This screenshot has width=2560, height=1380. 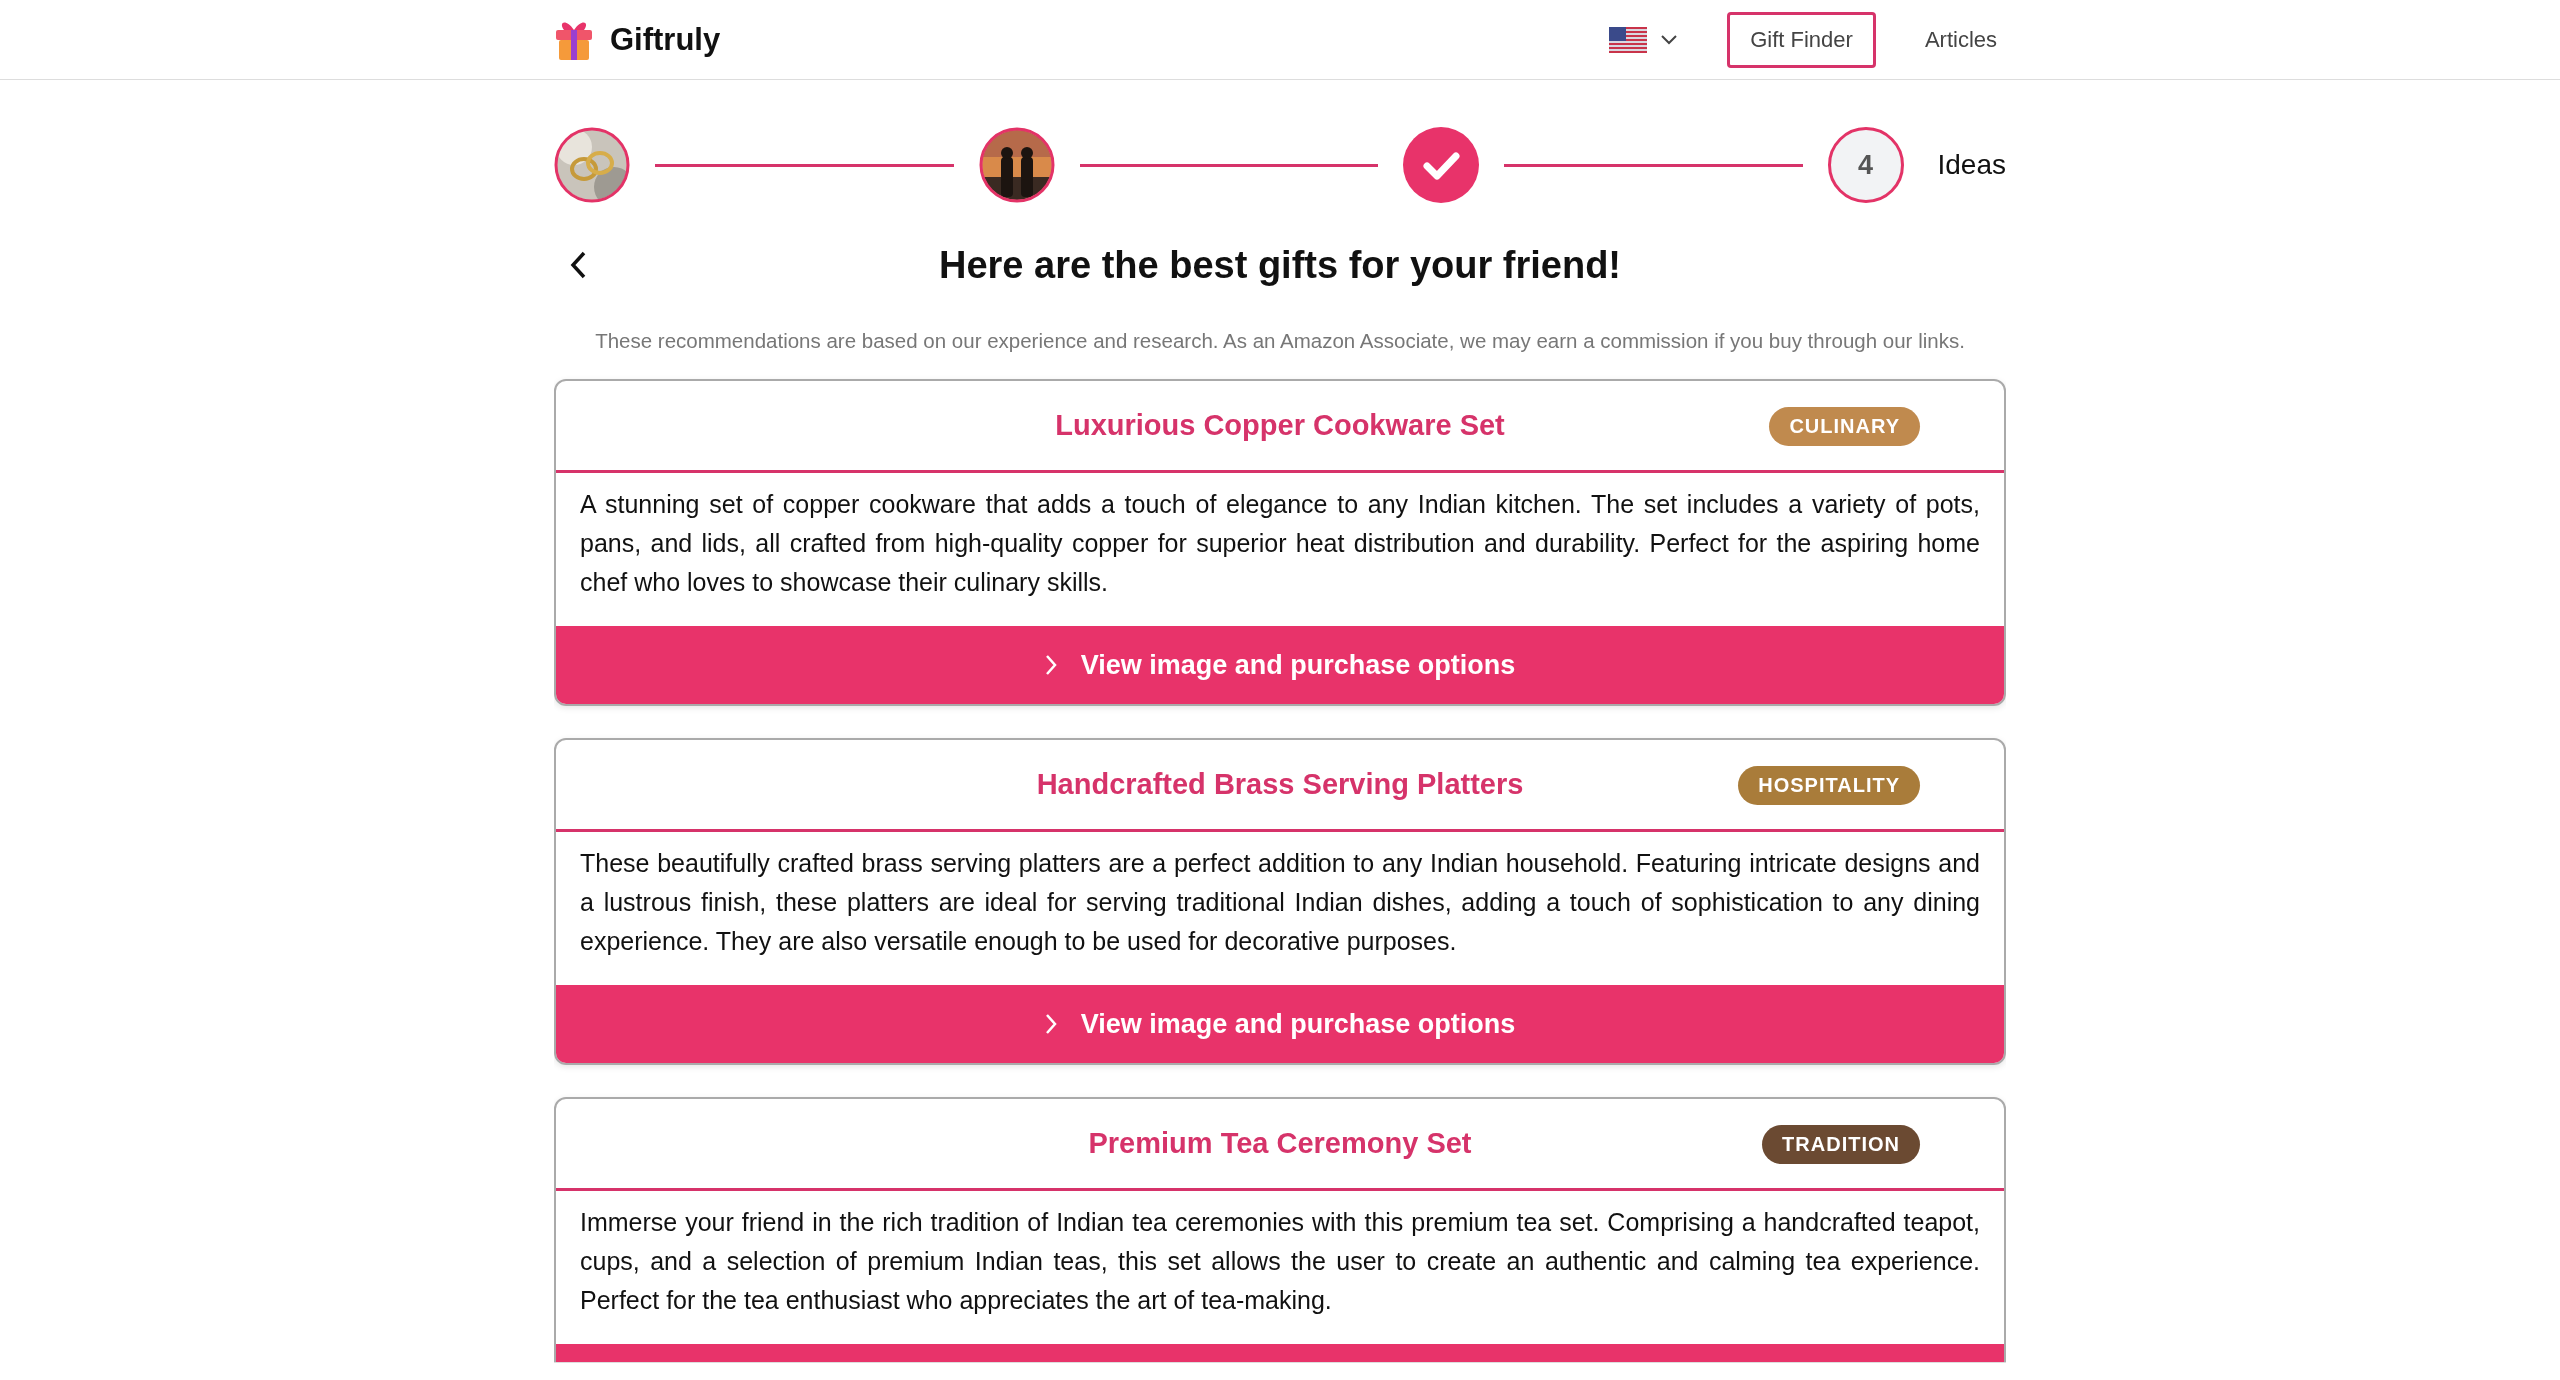 What do you see at coordinates (1669, 39) in the screenshot?
I see `chevron-down-icon` at bounding box center [1669, 39].